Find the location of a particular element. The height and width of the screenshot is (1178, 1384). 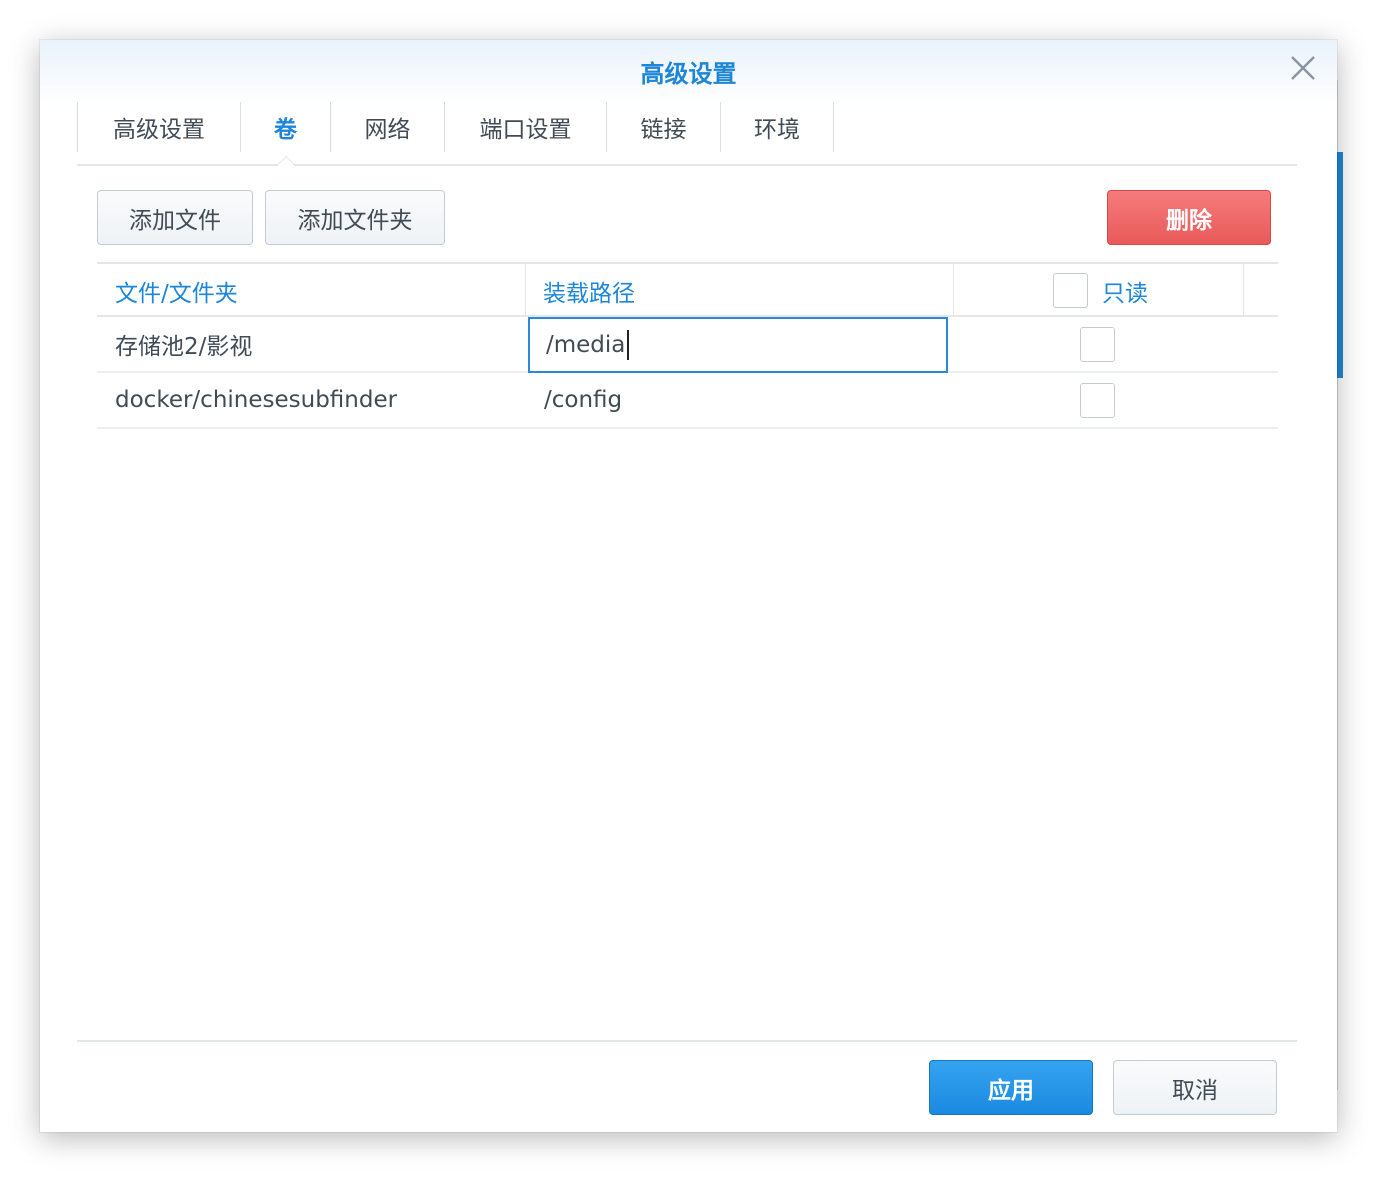

column-header-mount-path: 装载路径 is located at coordinates (589, 290).